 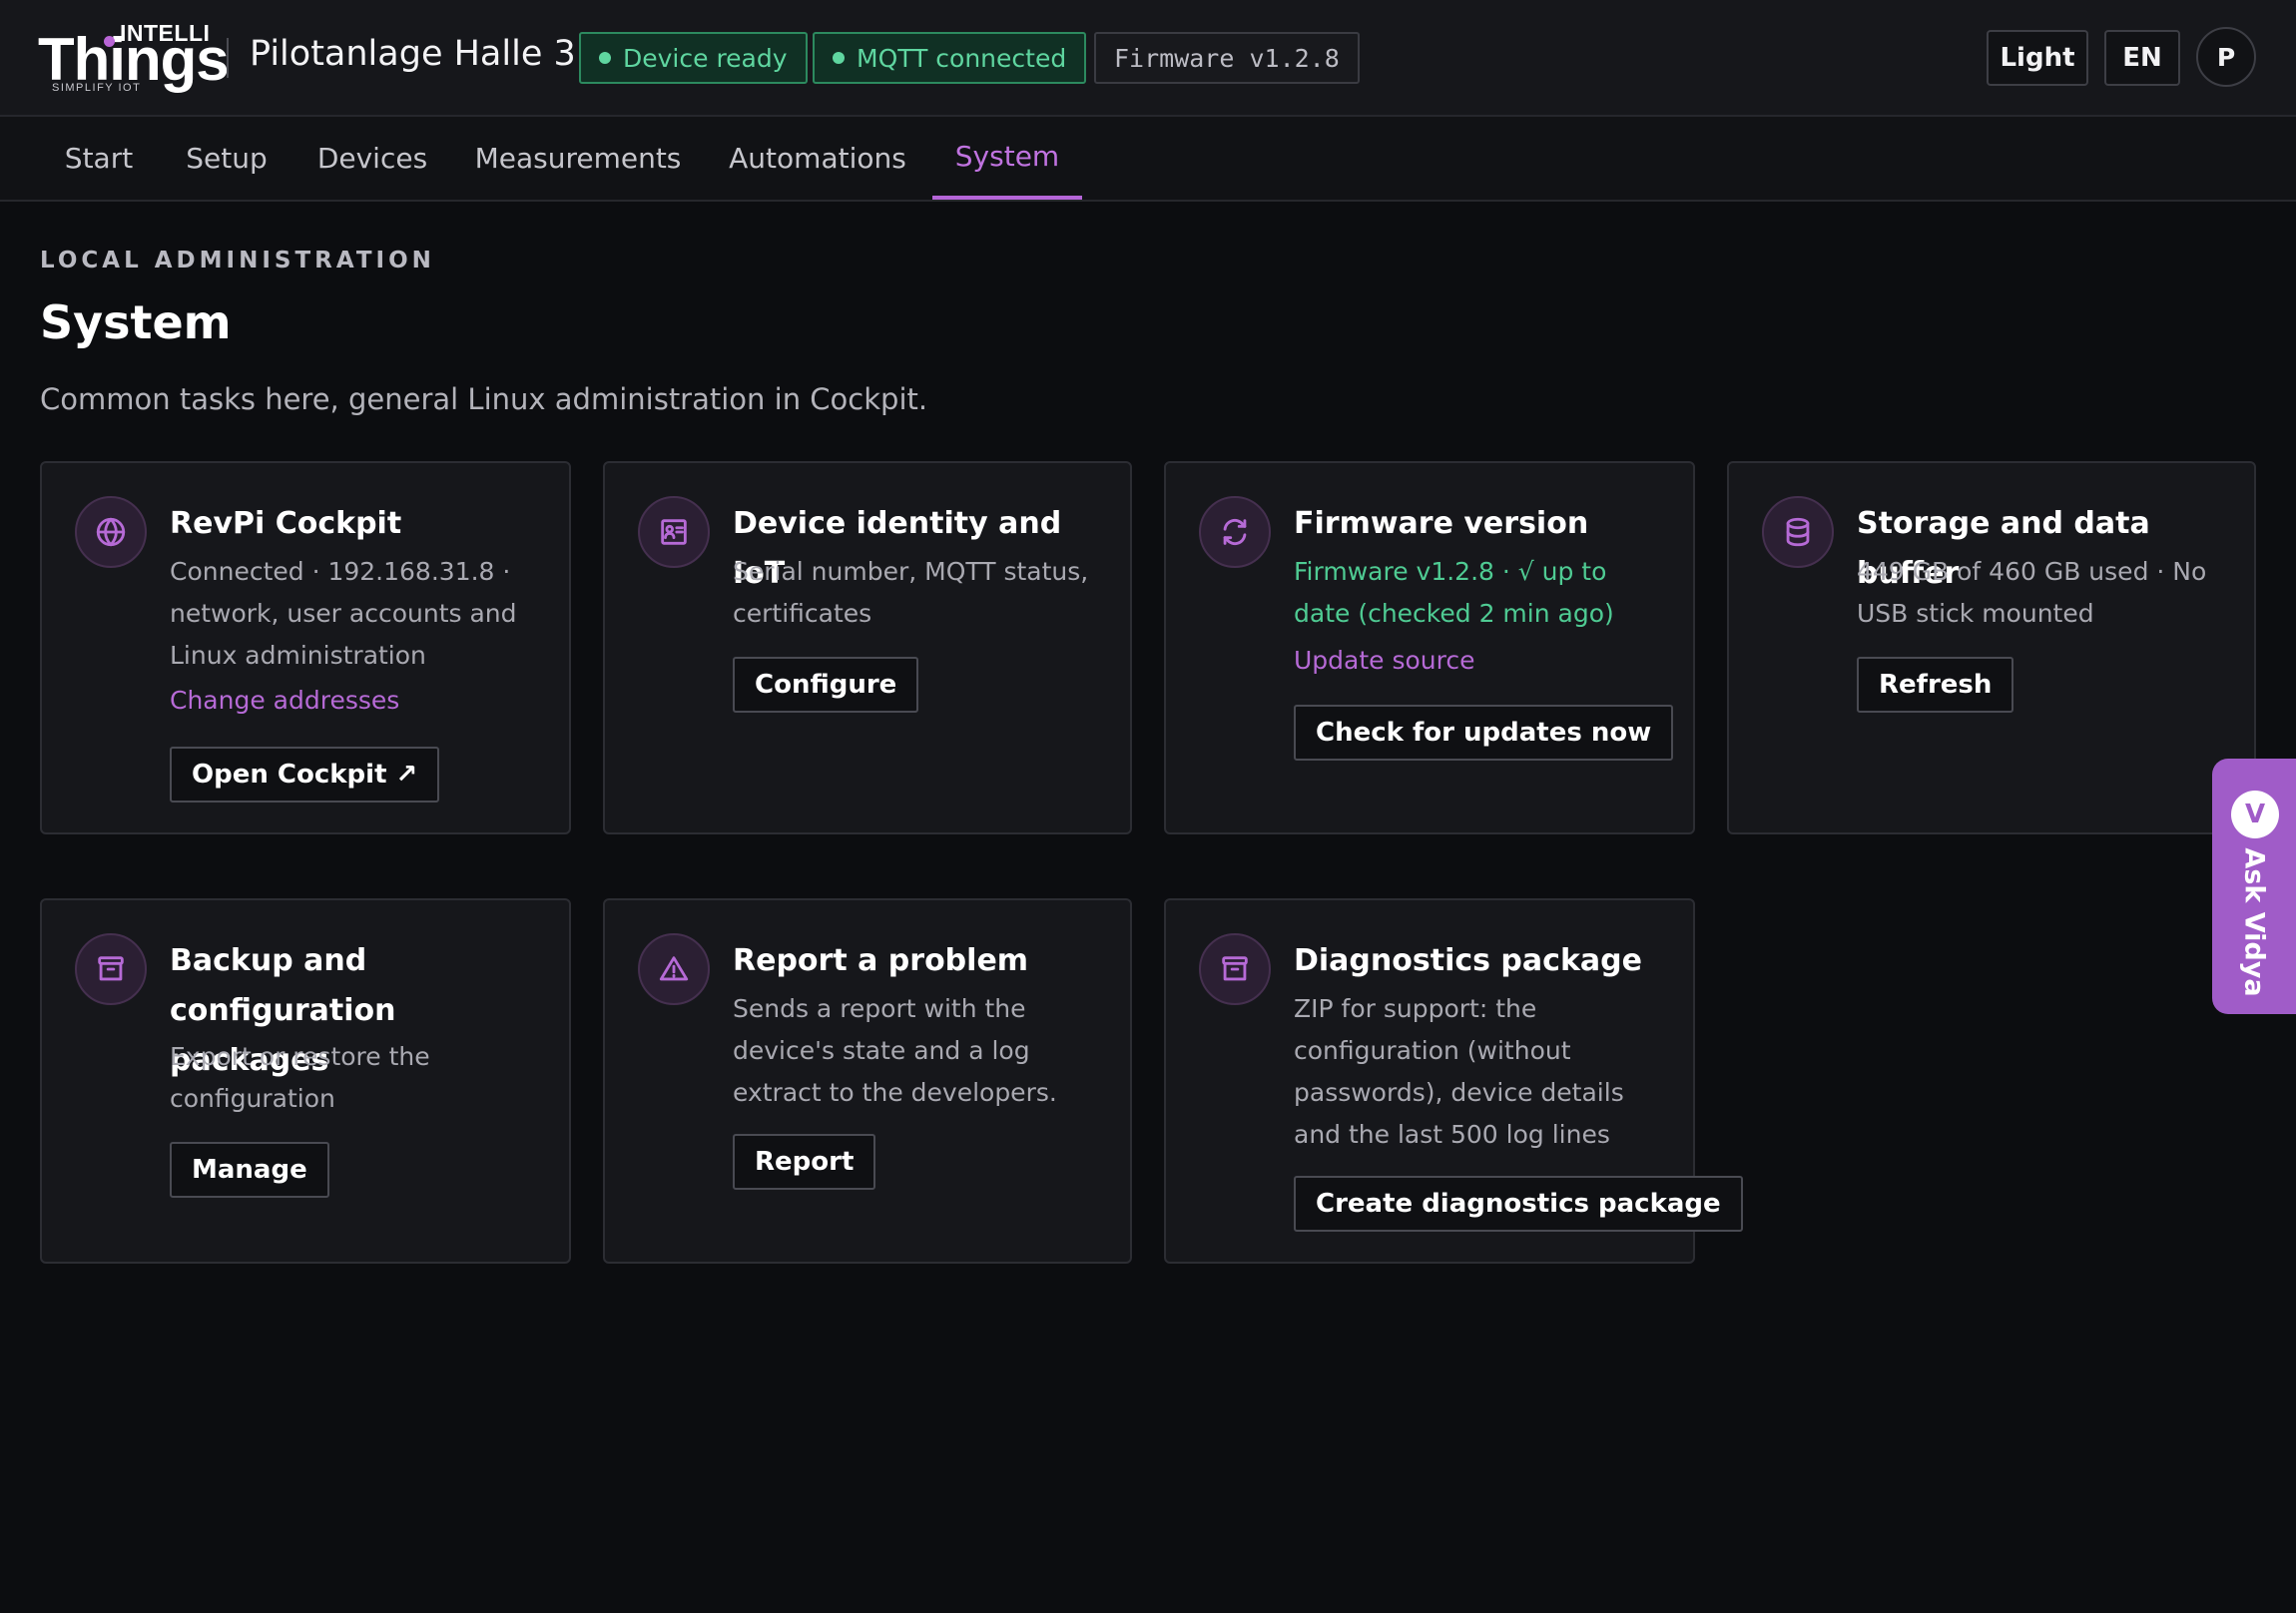 What do you see at coordinates (1385, 661) in the screenshot?
I see `update-source-link: Update source` at bounding box center [1385, 661].